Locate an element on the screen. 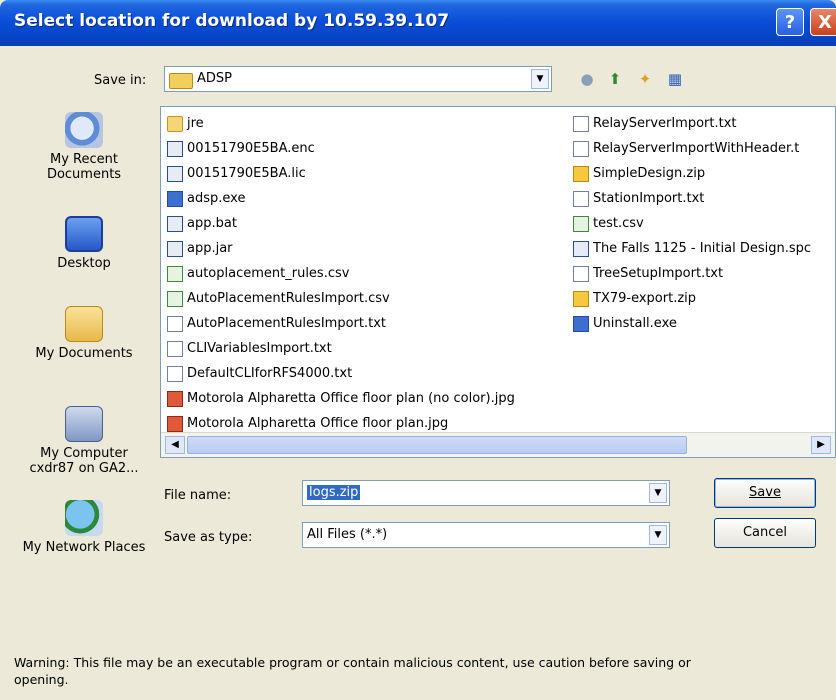  file-name: The Falls 1125 - Initial Design.spc is located at coordinates (702, 248).